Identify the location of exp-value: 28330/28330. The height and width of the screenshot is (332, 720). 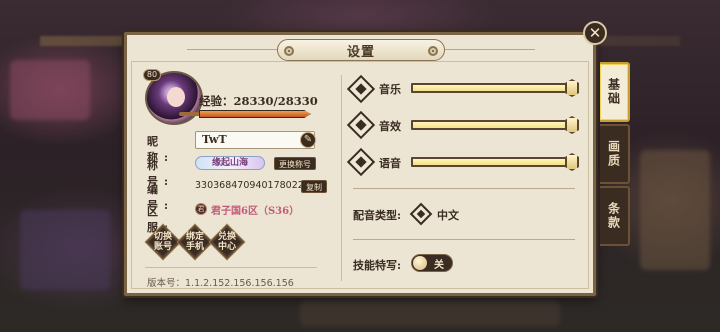
(275, 101).